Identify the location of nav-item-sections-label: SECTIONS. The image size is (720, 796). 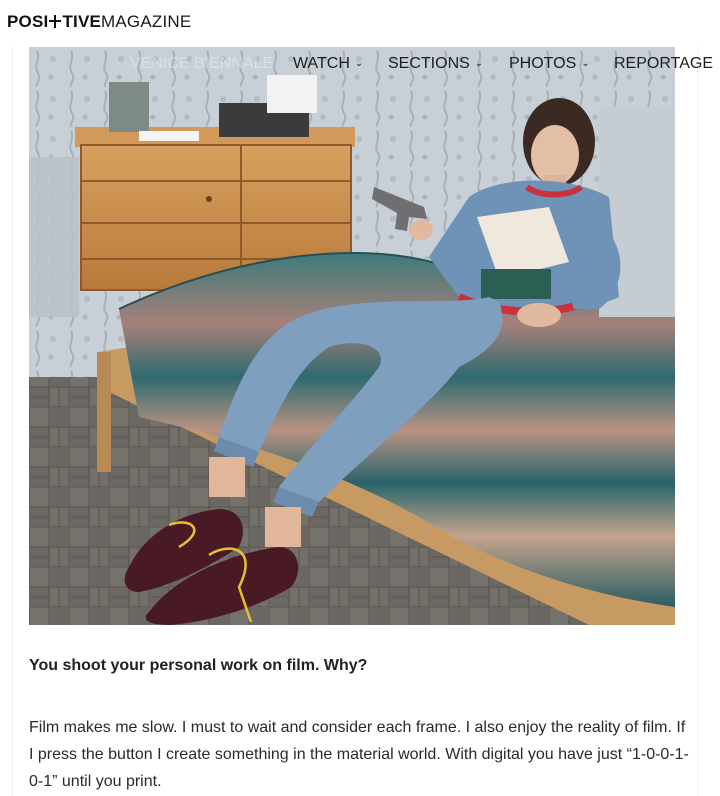
(429, 63).